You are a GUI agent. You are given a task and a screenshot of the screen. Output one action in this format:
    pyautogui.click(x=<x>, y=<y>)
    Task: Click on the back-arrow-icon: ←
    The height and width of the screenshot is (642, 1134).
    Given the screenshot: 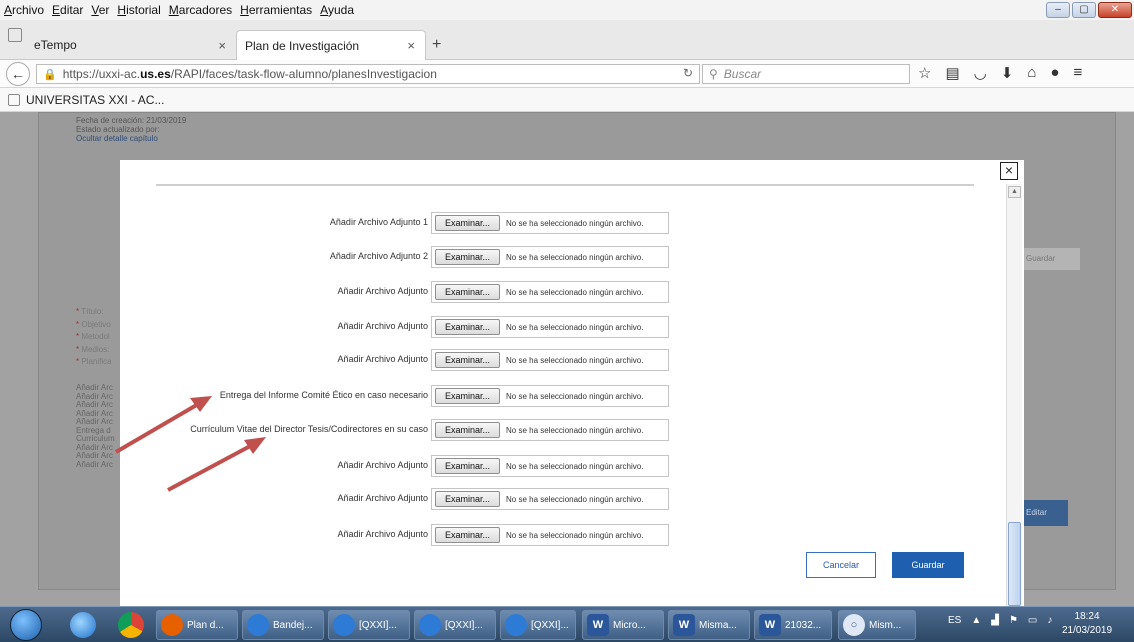 What is the action you would take?
    pyautogui.click(x=18, y=74)
    